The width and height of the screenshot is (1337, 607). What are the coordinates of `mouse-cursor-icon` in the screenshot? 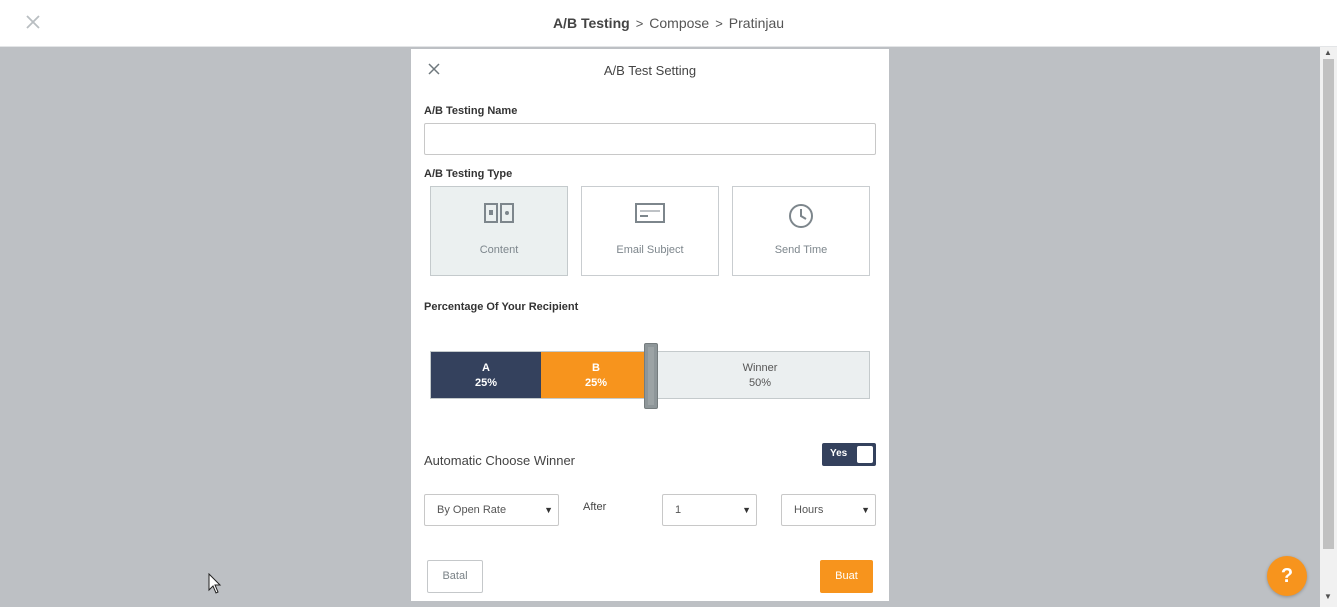 It's located at (215, 583).